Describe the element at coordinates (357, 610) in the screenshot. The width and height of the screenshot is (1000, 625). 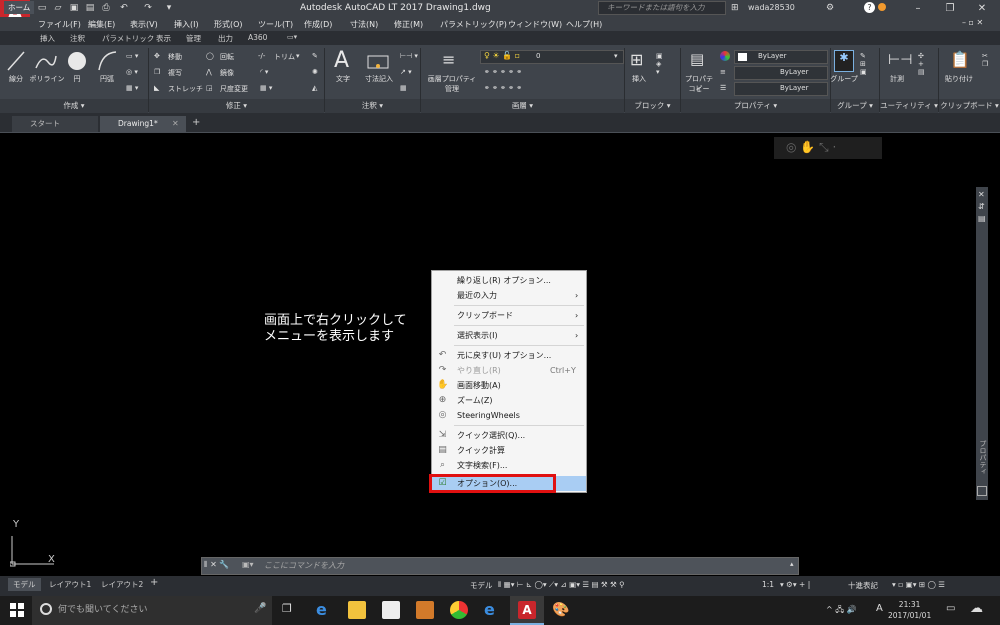
I see `file-explorer-icon` at that location.